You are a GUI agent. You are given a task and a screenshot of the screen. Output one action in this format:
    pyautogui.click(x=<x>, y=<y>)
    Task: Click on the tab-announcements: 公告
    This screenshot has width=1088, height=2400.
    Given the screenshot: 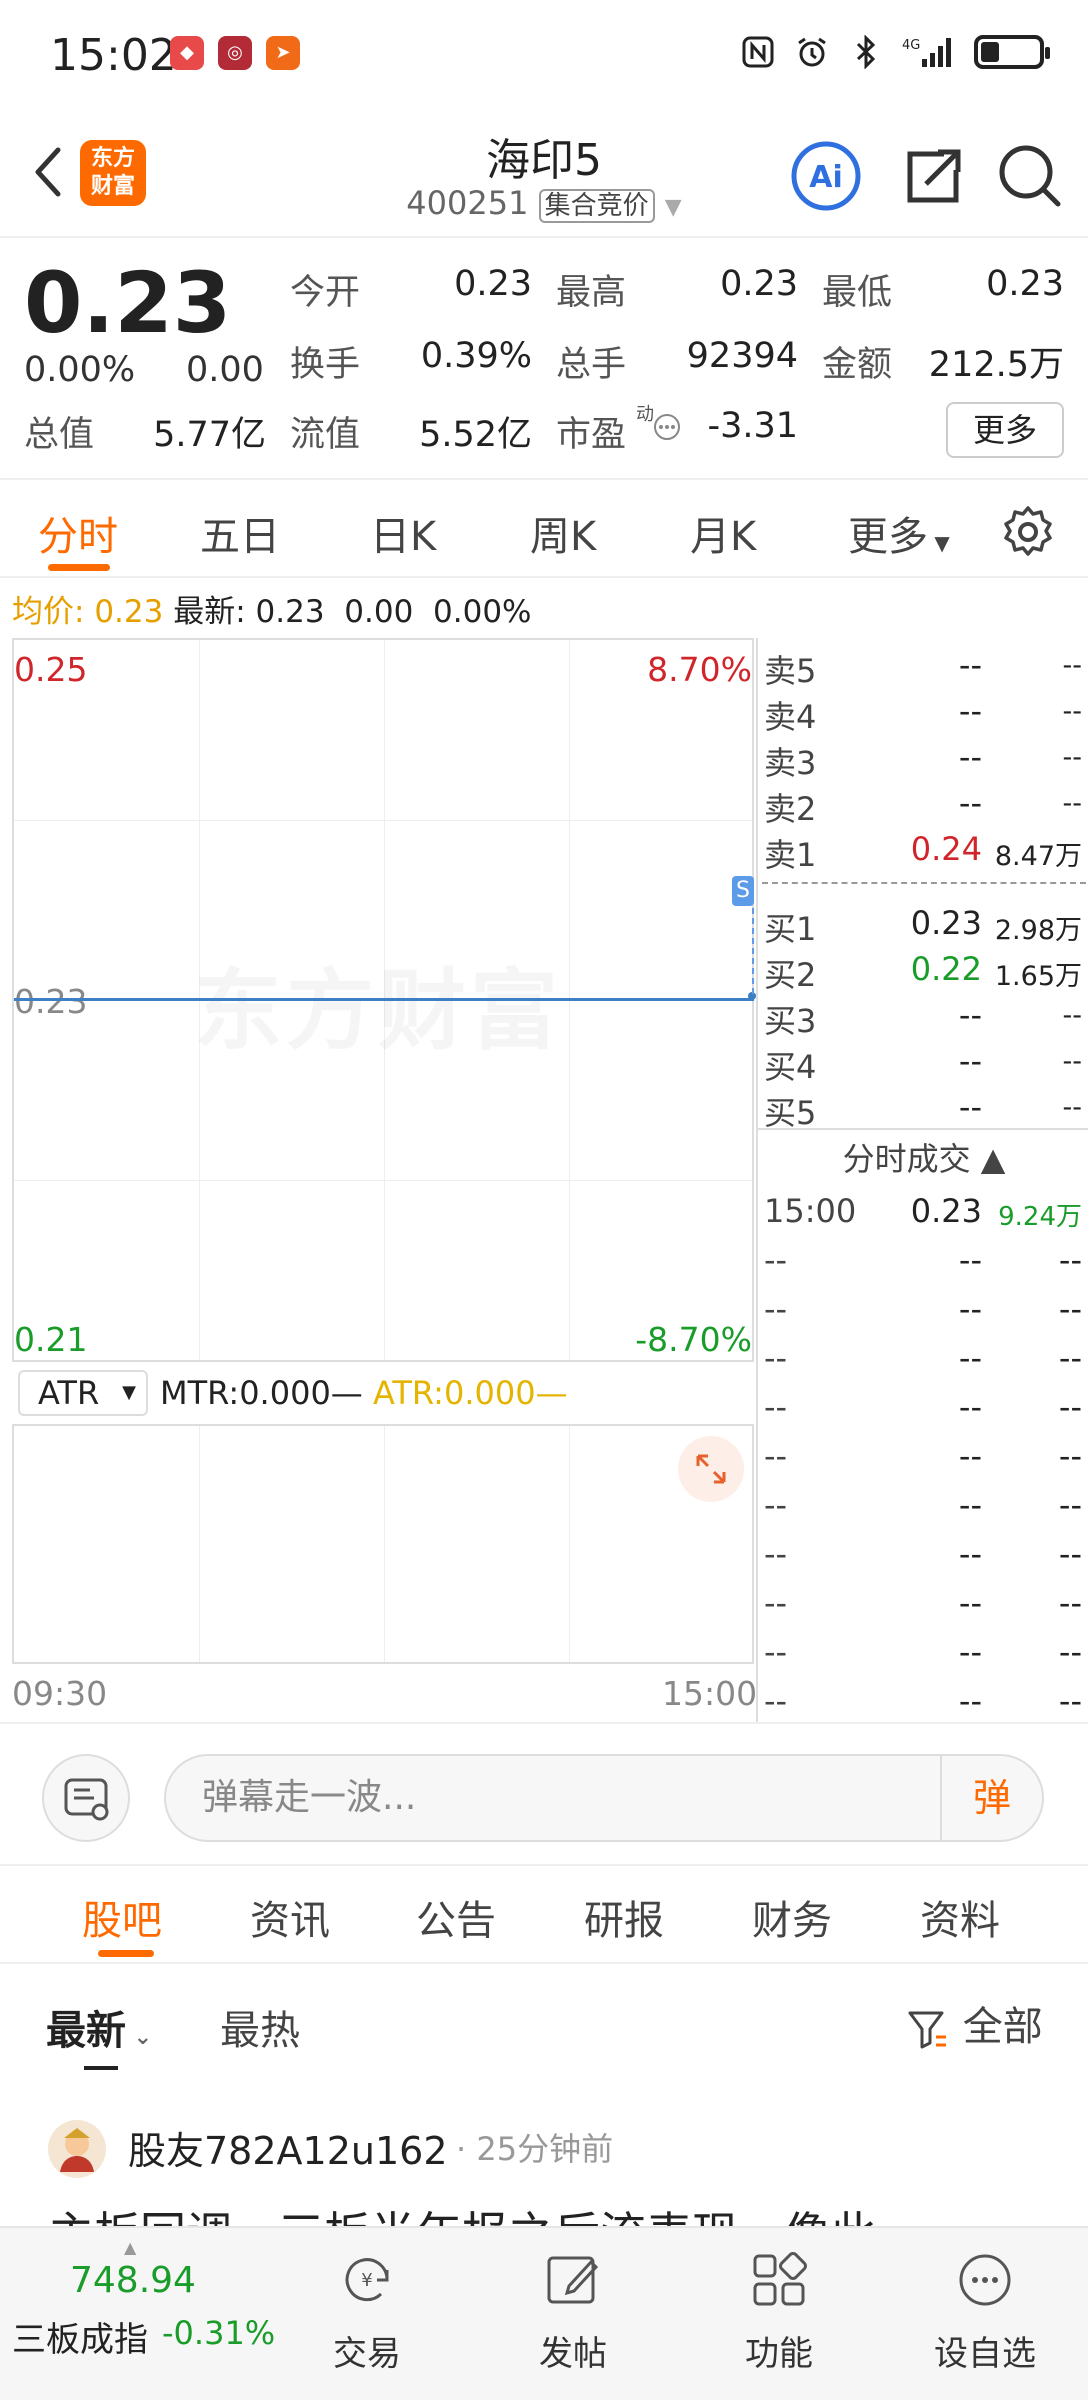 What is the action you would take?
    pyautogui.click(x=456, y=1917)
    